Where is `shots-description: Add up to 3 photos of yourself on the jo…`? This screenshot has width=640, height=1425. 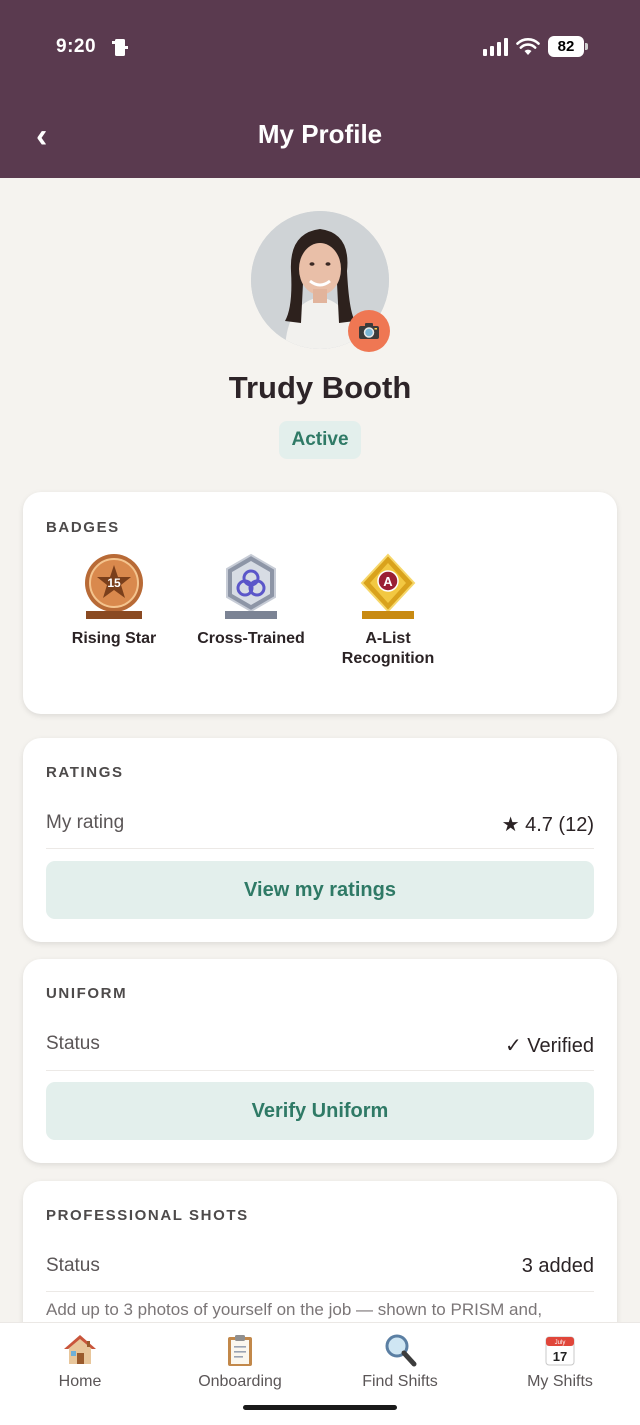
shots-description: Add up to 3 photos of yourself on the jo… is located at coordinates (294, 1309).